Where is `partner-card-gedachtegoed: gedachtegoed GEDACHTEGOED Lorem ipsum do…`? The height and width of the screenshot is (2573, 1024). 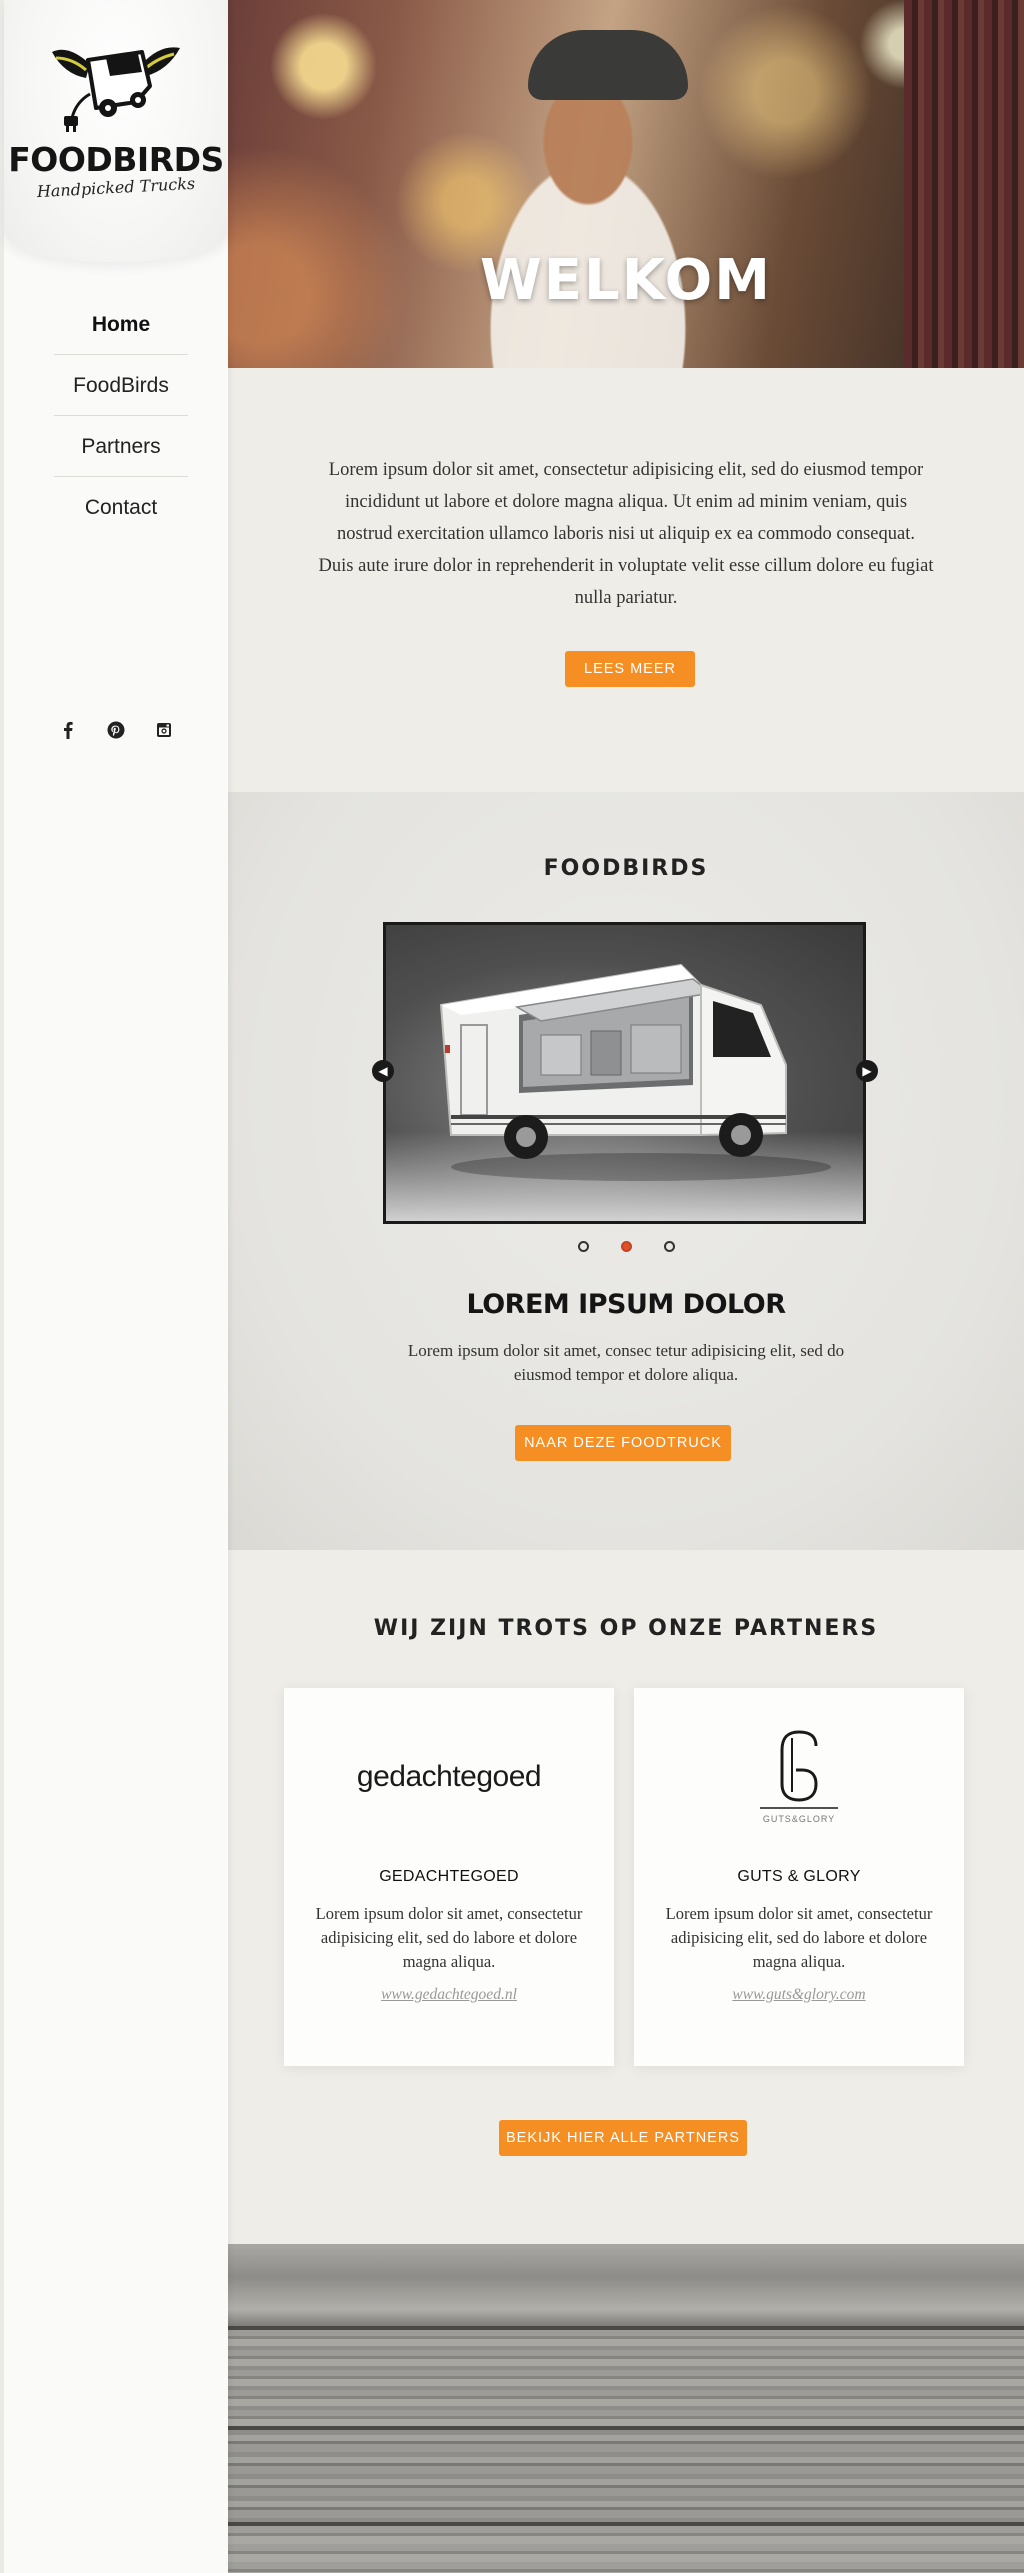 partner-card-gedachtegoed: gedachtegoed GEDACHTEGOED Lorem ipsum do… is located at coordinates (449, 1877).